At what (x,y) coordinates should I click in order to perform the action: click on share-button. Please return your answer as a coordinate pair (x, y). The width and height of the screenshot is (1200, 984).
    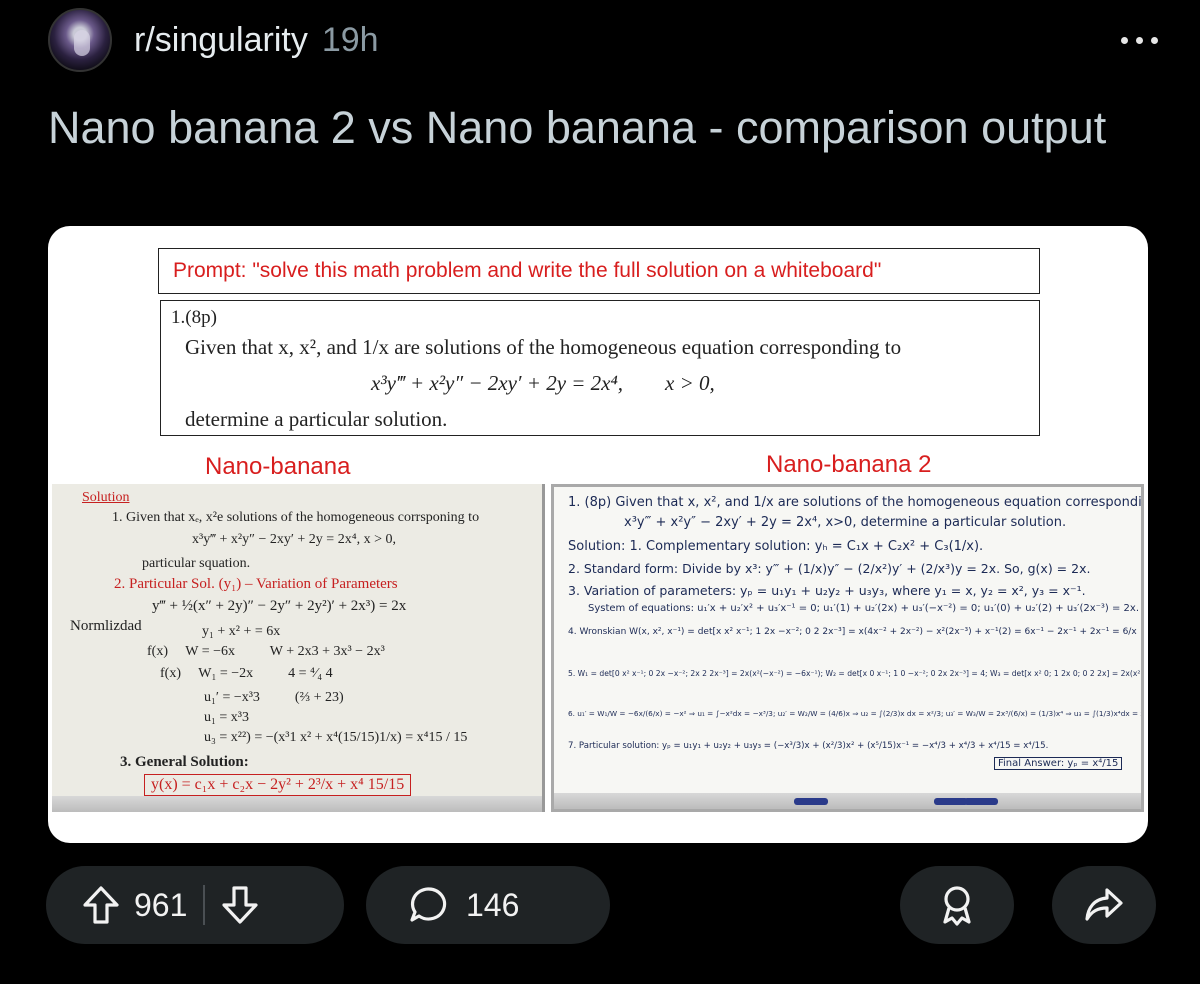
    Looking at the image, I should click on (1104, 905).